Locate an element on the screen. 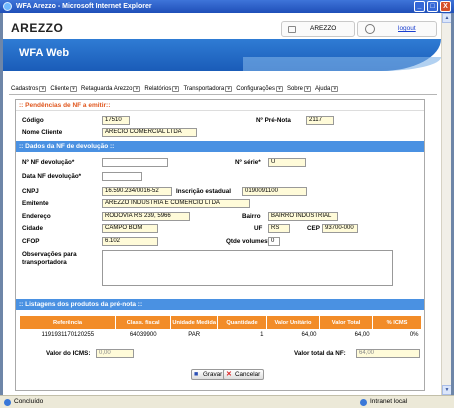  codigo-label: Código is located at coordinates (33, 120).